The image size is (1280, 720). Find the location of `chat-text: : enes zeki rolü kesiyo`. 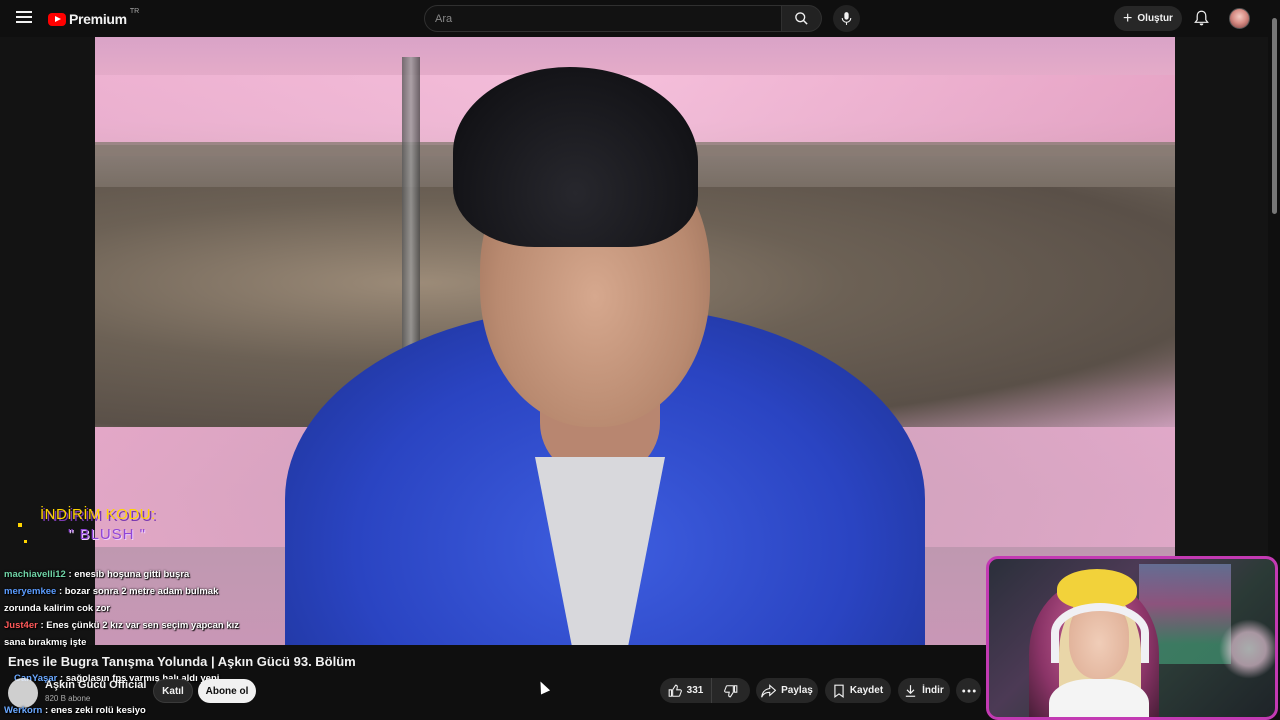

chat-text: : enes zeki rolü kesiyo is located at coordinates (95, 710).